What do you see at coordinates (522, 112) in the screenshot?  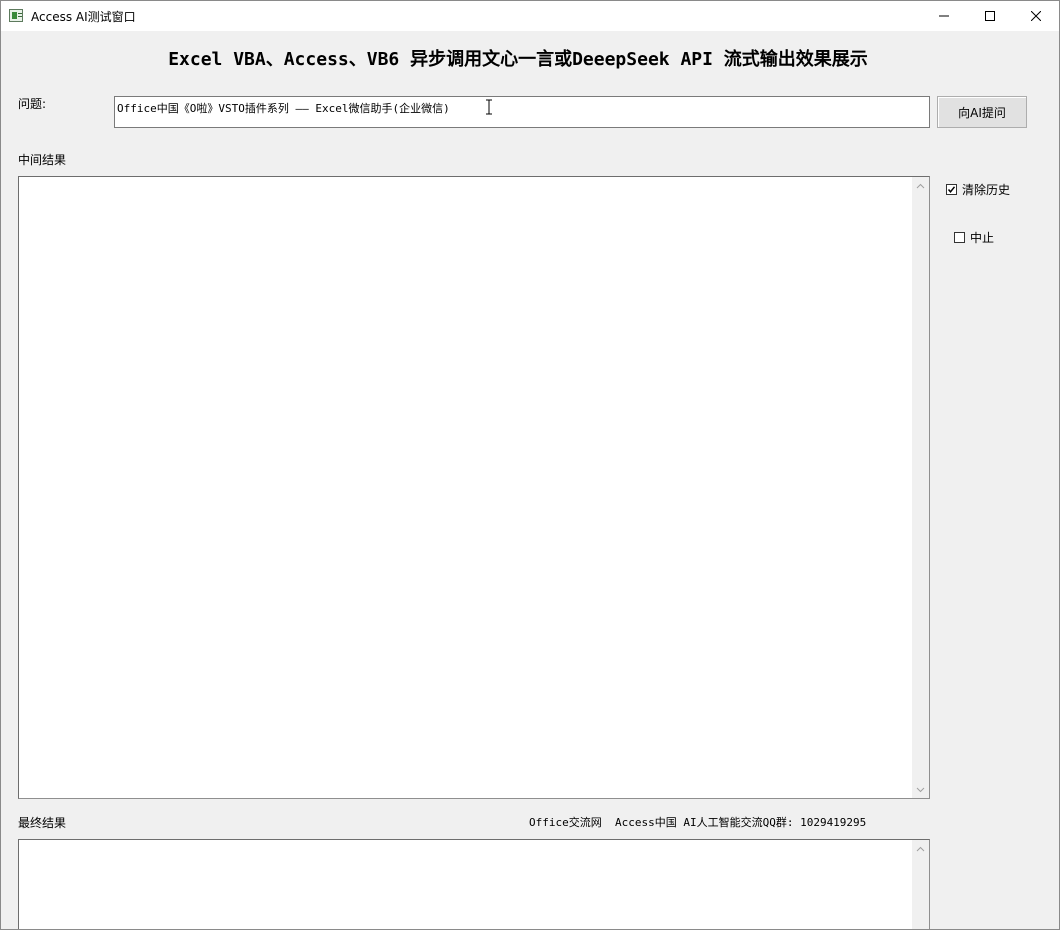 I see `question-input: Office中国《O啦》VSTO插件系列 —— Excel微信助手(企业微信)` at bounding box center [522, 112].